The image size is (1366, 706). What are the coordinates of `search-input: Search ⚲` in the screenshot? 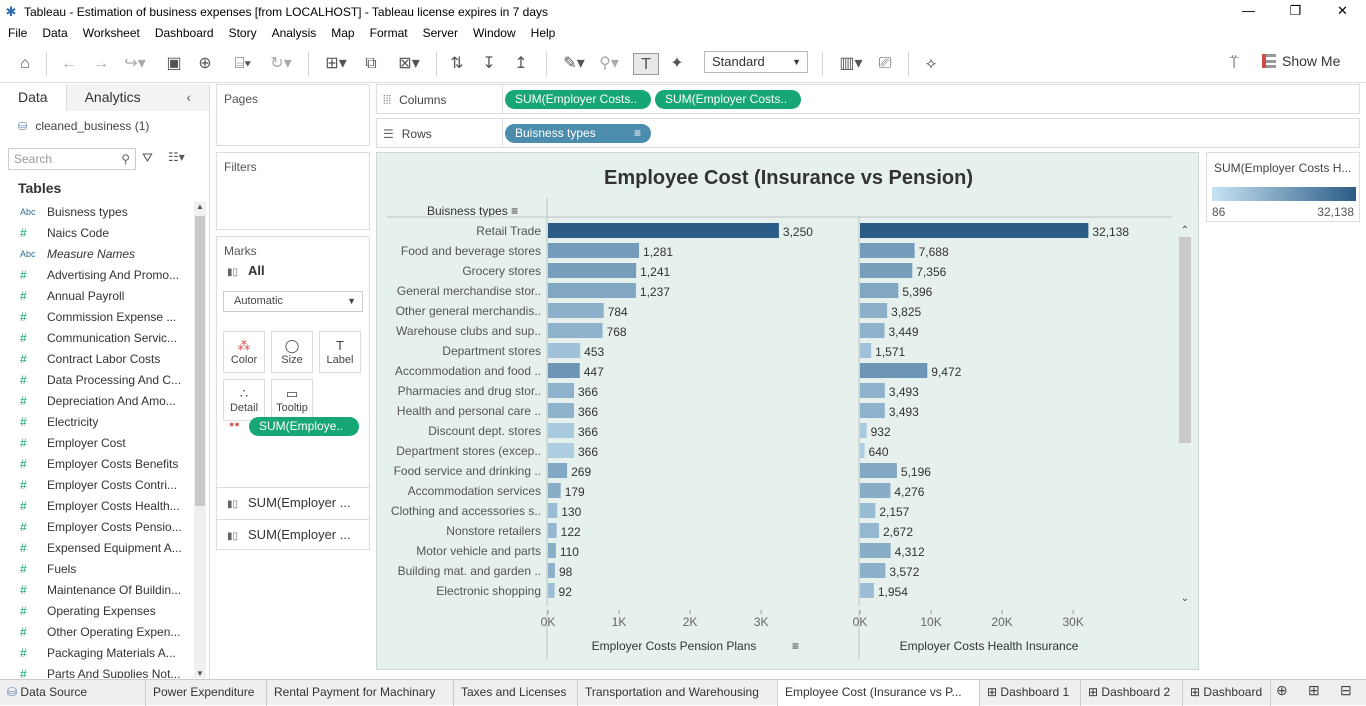 It's located at (72, 159).